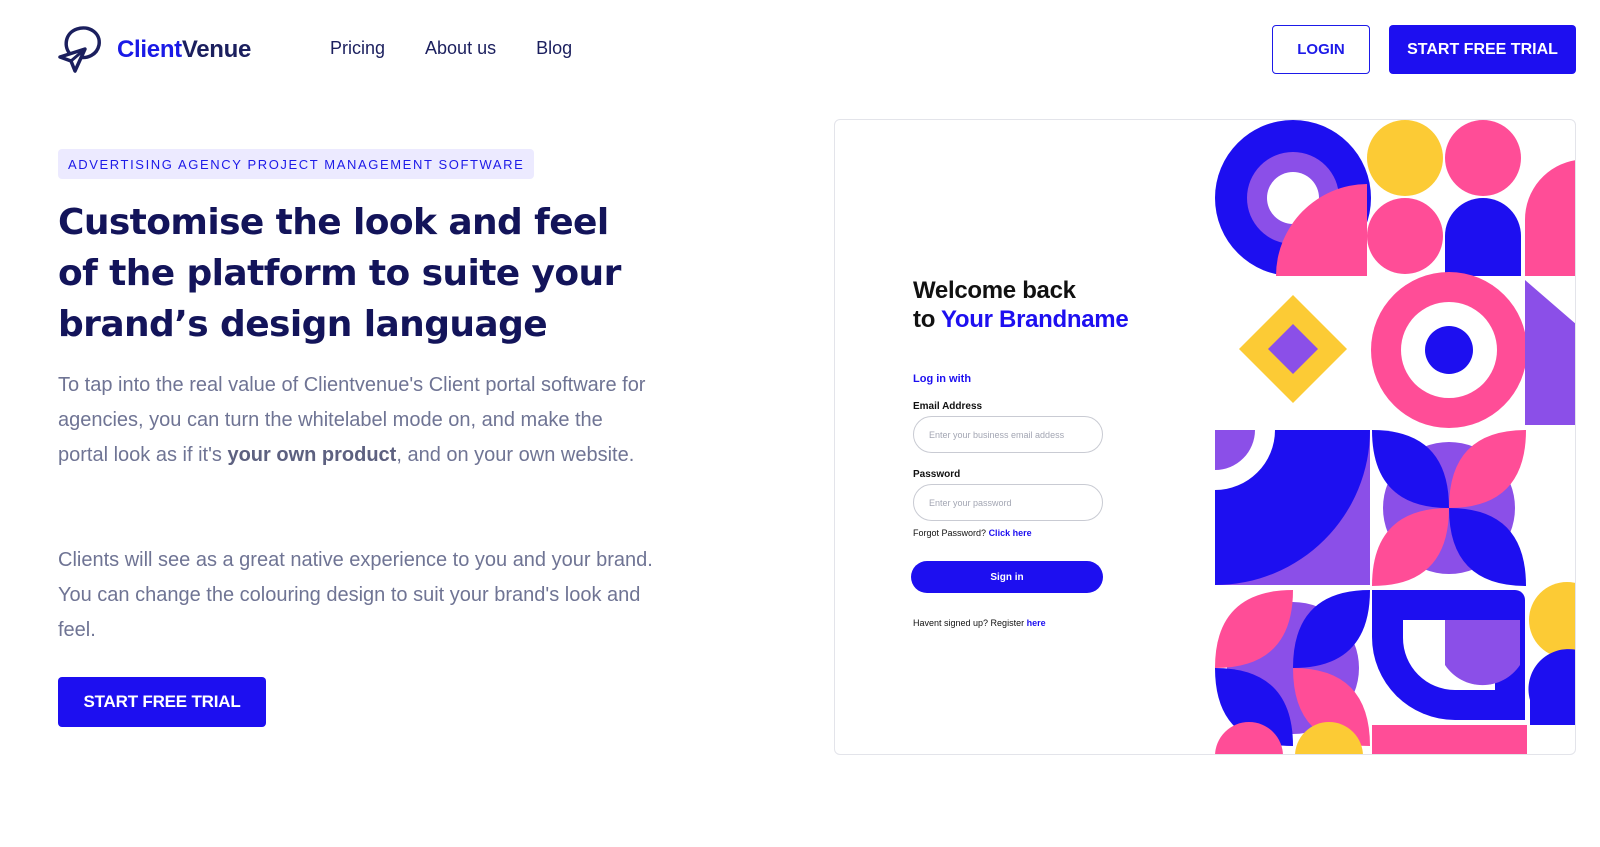  What do you see at coordinates (969, 623) in the screenshot?
I see `signup-text: Havent signed up? Register` at bounding box center [969, 623].